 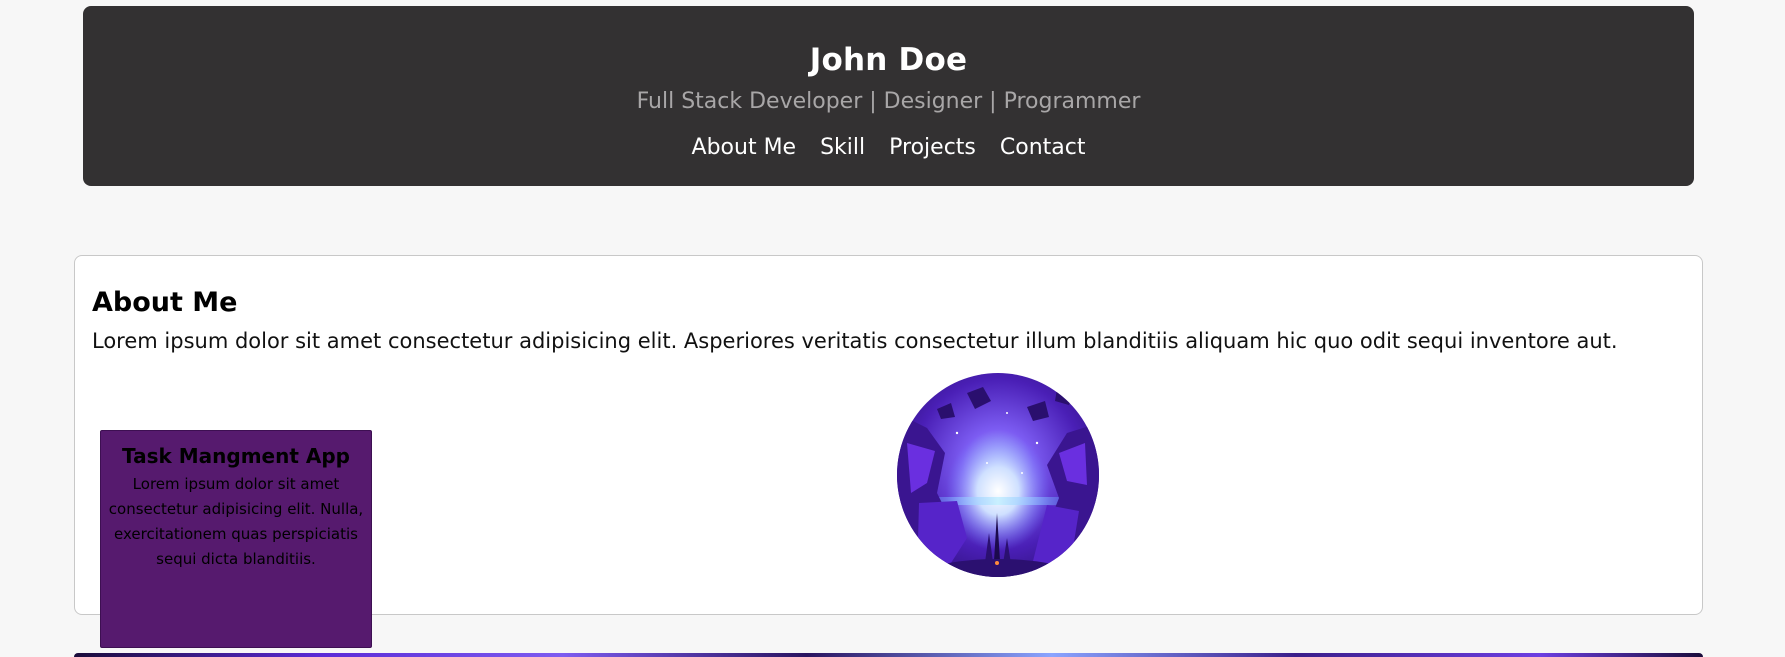 What do you see at coordinates (165, 302) in the screenshot?
I see `about-title: About Me` at bounding box center [165, 302].